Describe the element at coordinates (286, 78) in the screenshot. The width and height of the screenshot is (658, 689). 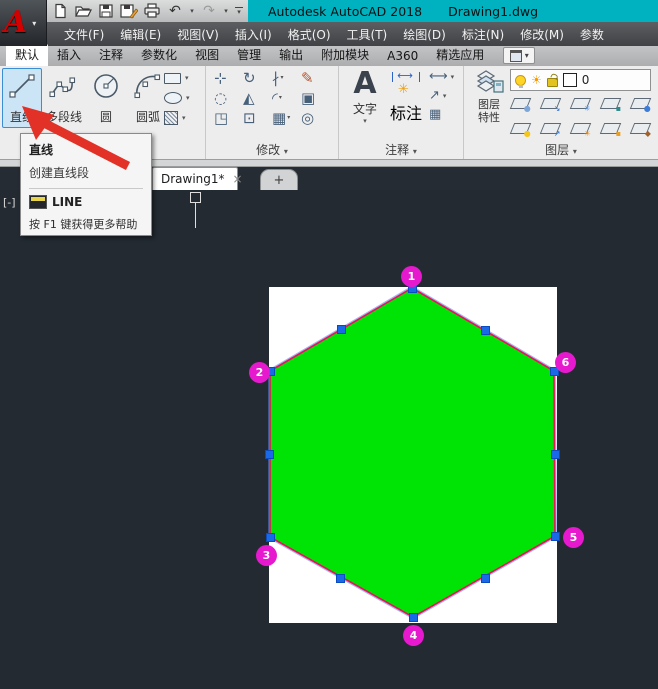
I see `trim-button: ∤ ▾` at that location.